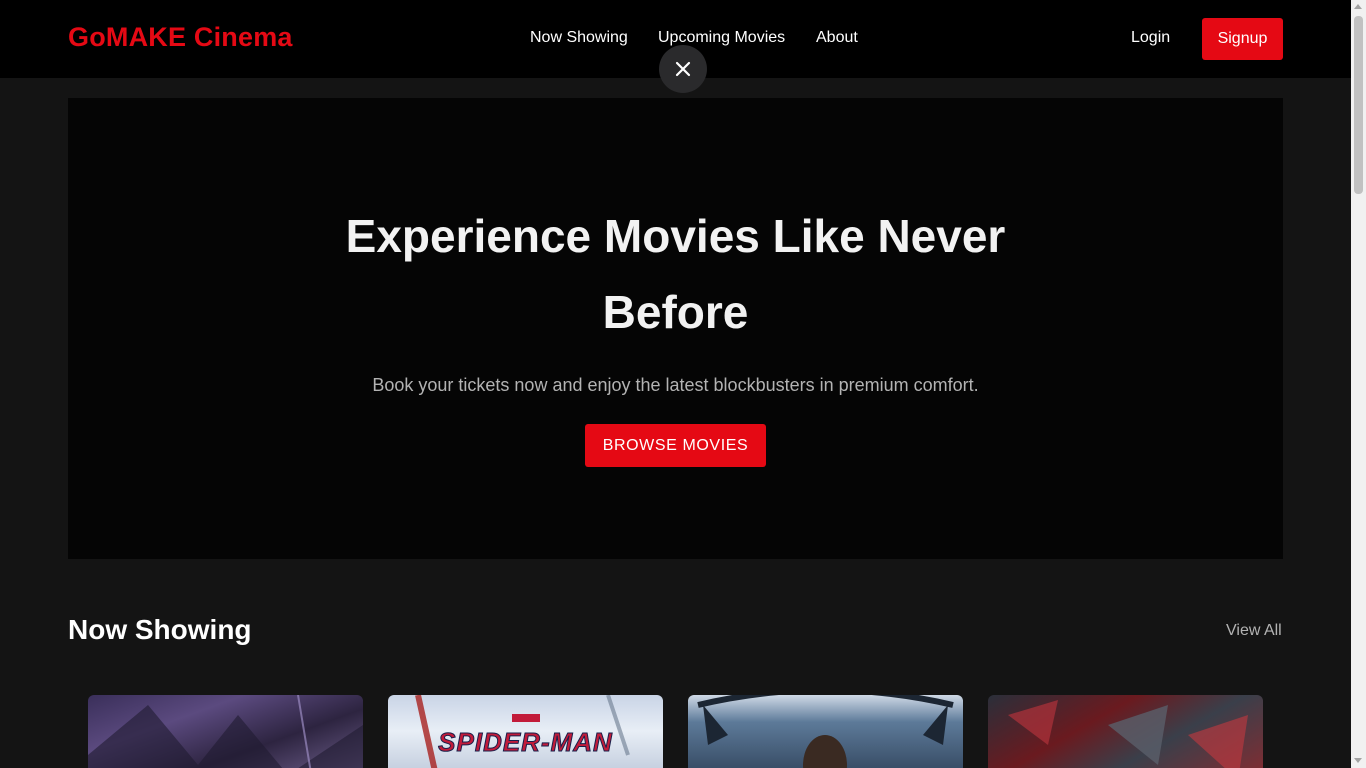 The image size is (1366, 768). Describe the element at coordinates (1254, 631) in the screenshot. I see `view-all-link: View All` at that location.